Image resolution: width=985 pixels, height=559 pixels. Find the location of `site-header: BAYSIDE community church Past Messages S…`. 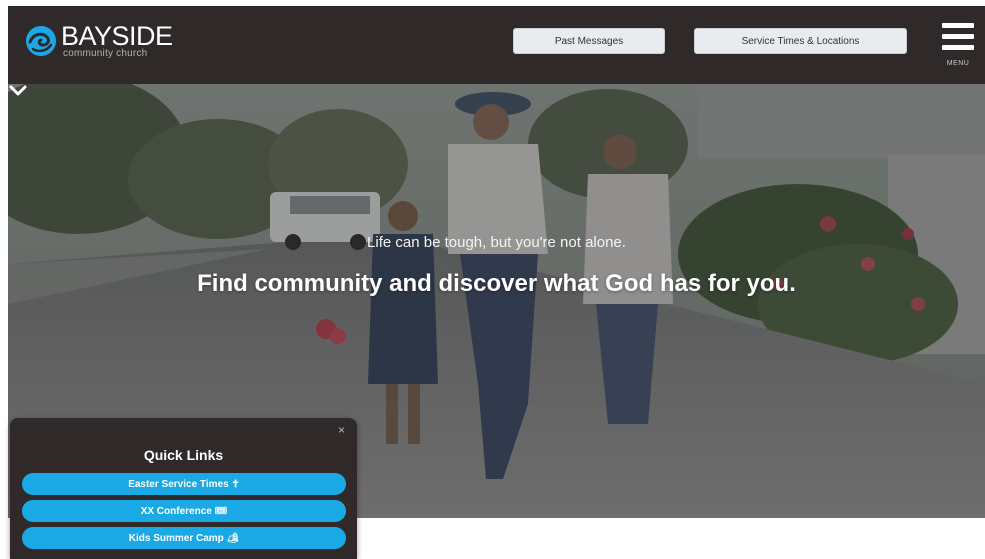

site-header: BAYSIDE community church Past Messages S… is located at coordinates (496, 45).